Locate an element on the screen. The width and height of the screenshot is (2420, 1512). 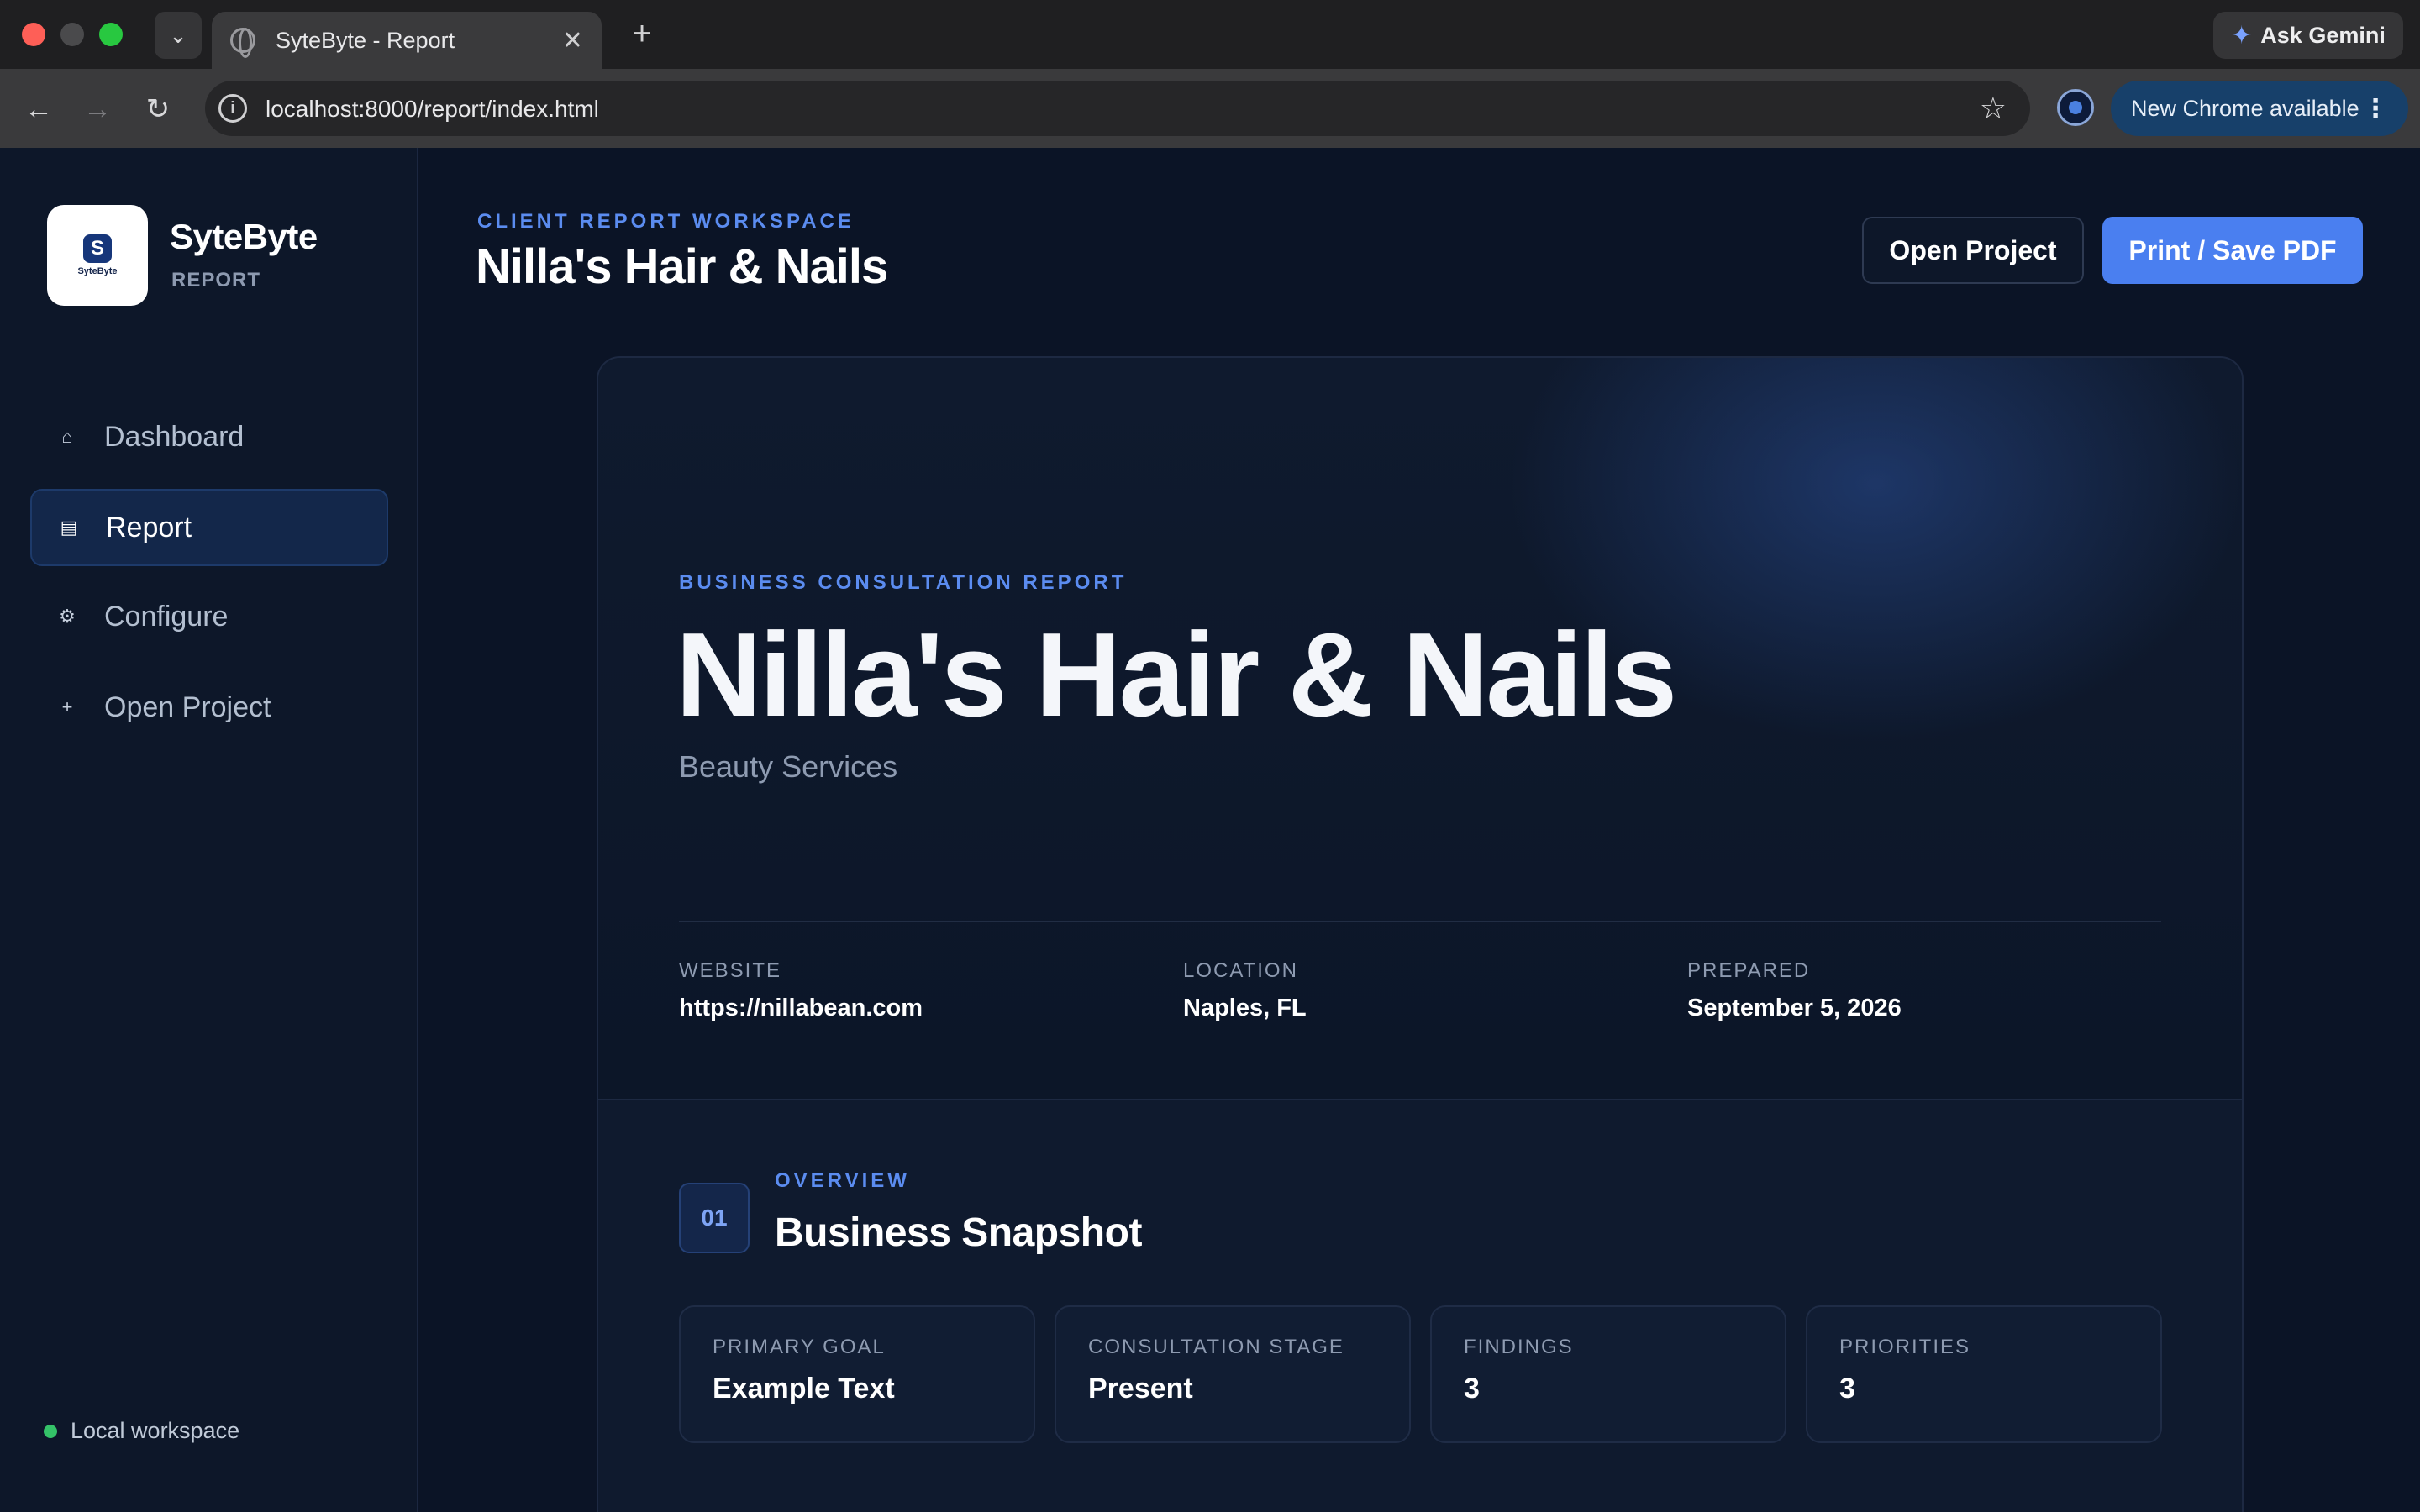
sparkle-icon: ✦ is located at coordinates (2242, 35).